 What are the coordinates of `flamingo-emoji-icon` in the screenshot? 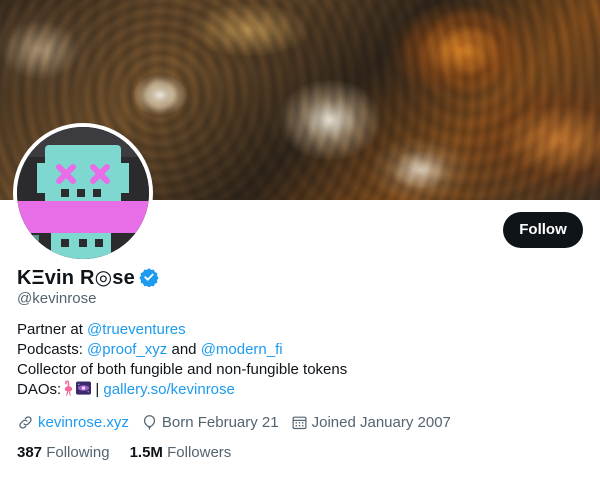 It's located at (68, 388).